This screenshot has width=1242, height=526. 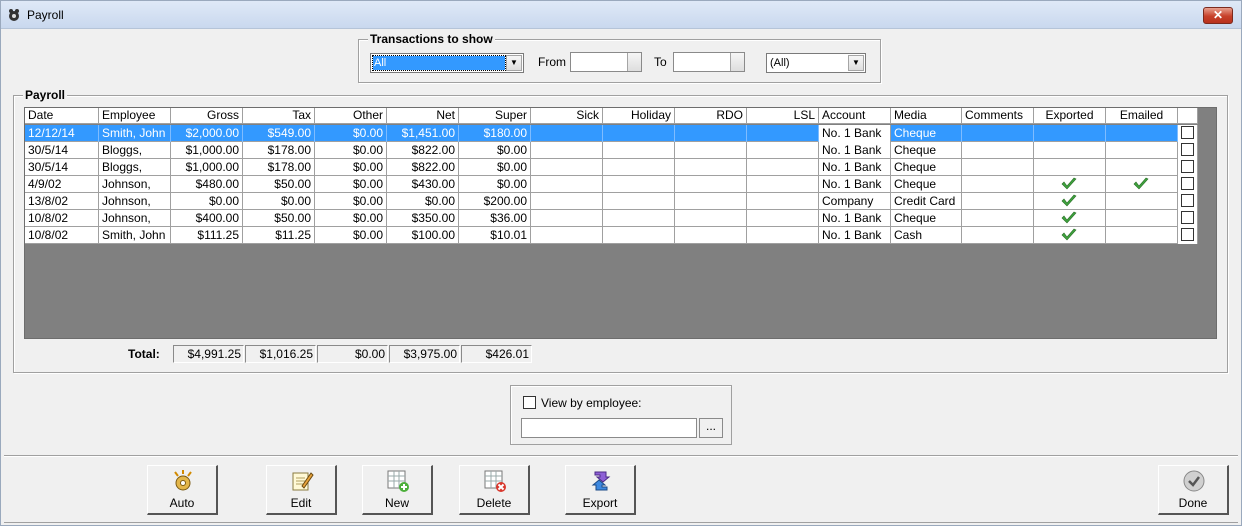 What do you see at coordinates (423, 116) in the screenshot?
I see `column-header-net: Net` at bounding box center [423, 116].